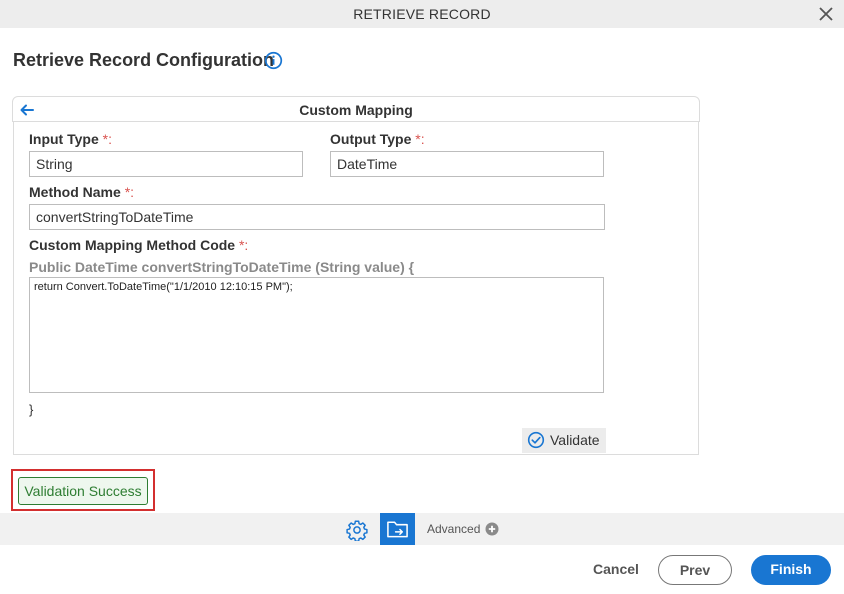  I want to click on input-type-label: Input Type *:, so click(70, 139).